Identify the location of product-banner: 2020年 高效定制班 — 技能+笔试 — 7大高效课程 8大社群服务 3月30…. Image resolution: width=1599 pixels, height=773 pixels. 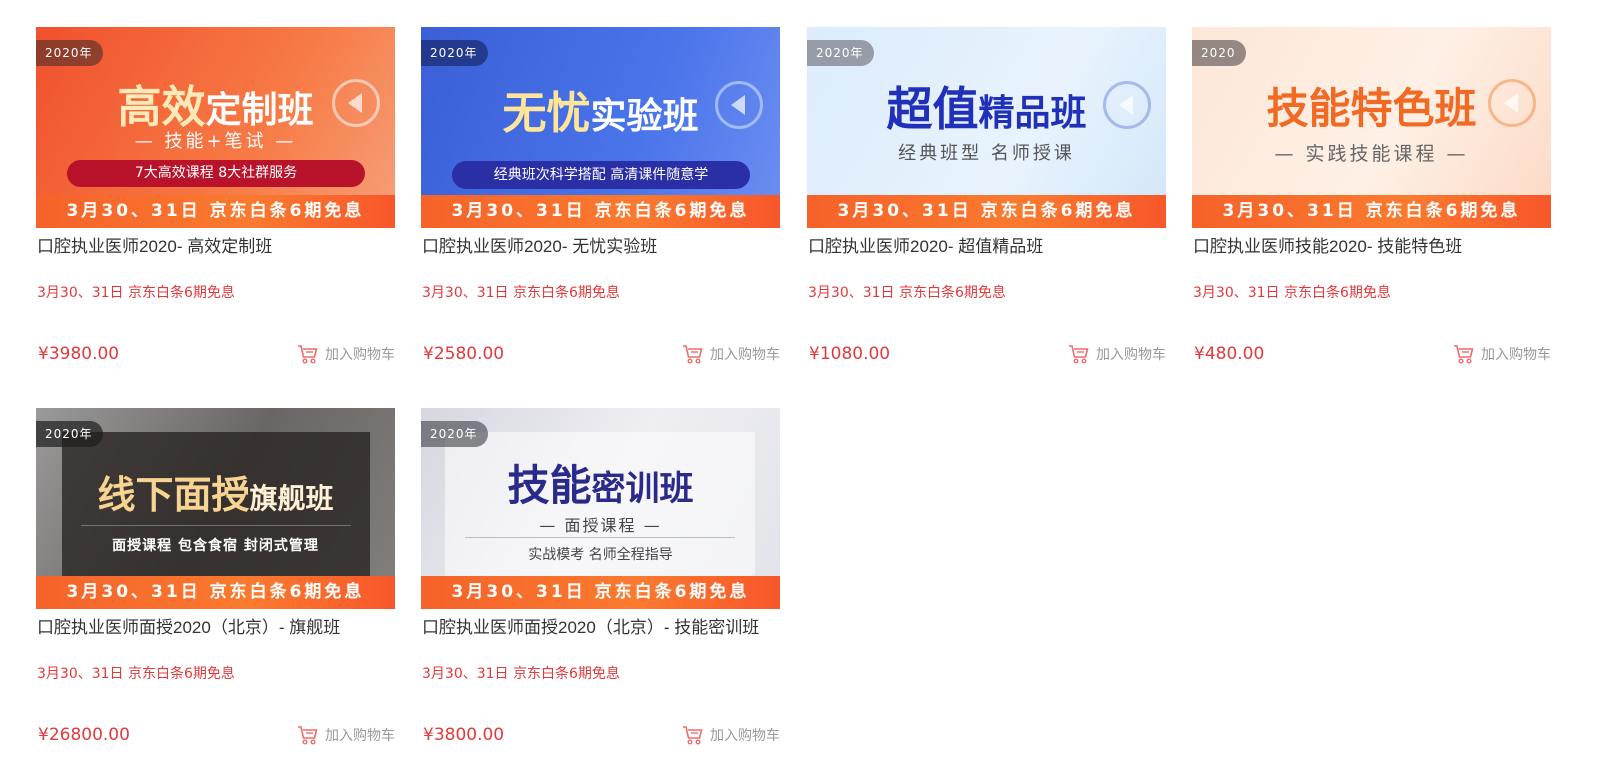
(215, 127).